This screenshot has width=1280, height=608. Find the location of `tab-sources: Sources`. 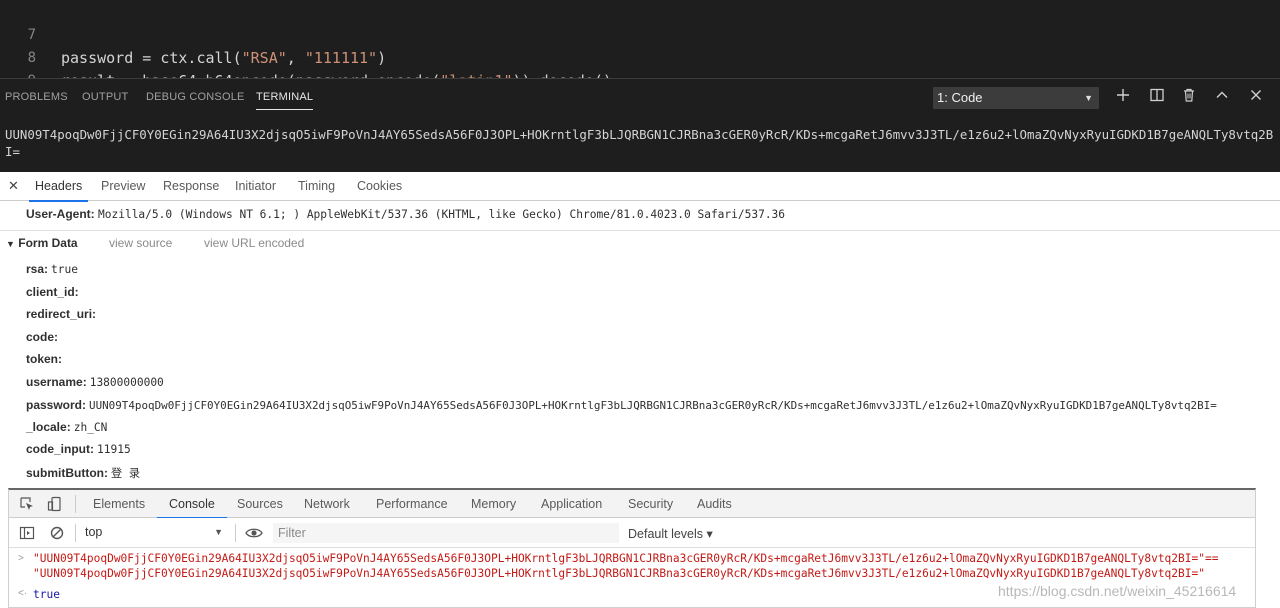

tab-sources: Sources is located at coordinates (260, 504).